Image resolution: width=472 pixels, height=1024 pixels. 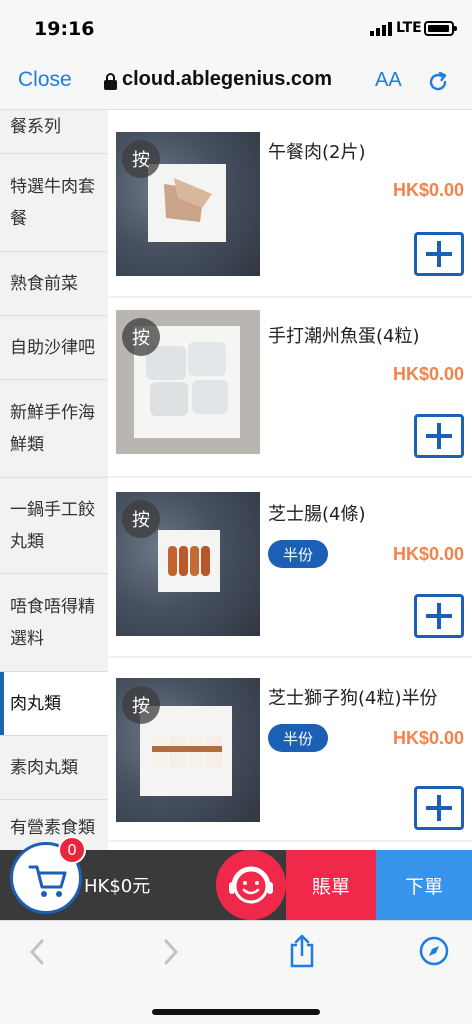 I want to click on headset-icon, so click(x=251, y=885).